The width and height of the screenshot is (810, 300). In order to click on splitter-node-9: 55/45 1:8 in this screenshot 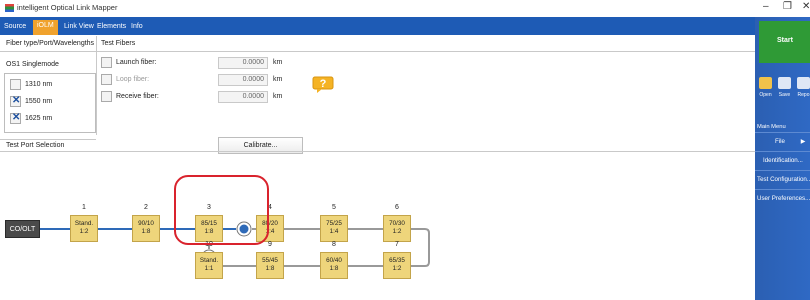, I will do `click(270, 265)`.